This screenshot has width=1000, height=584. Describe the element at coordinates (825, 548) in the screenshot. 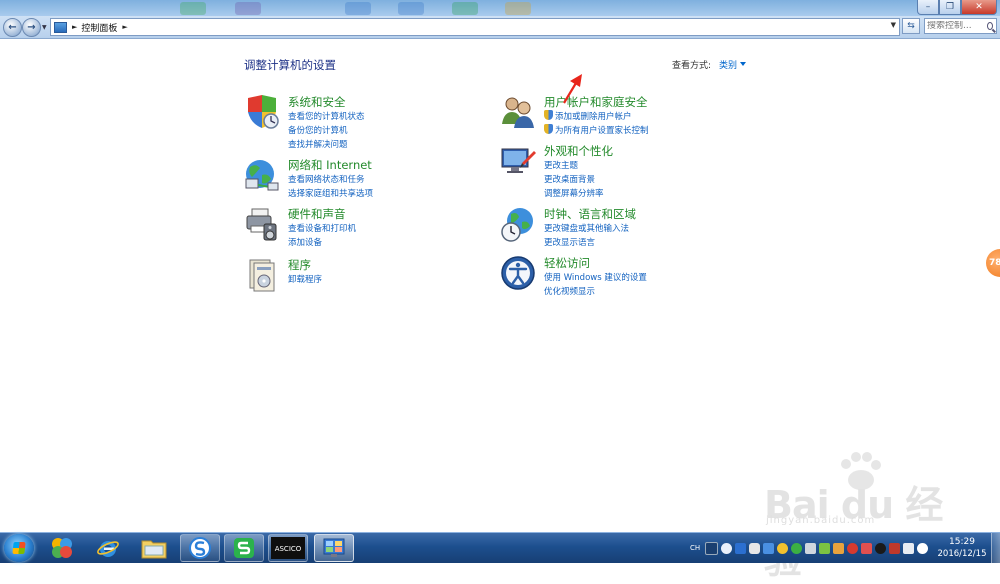

I see `tray-shield-icon` at that location.